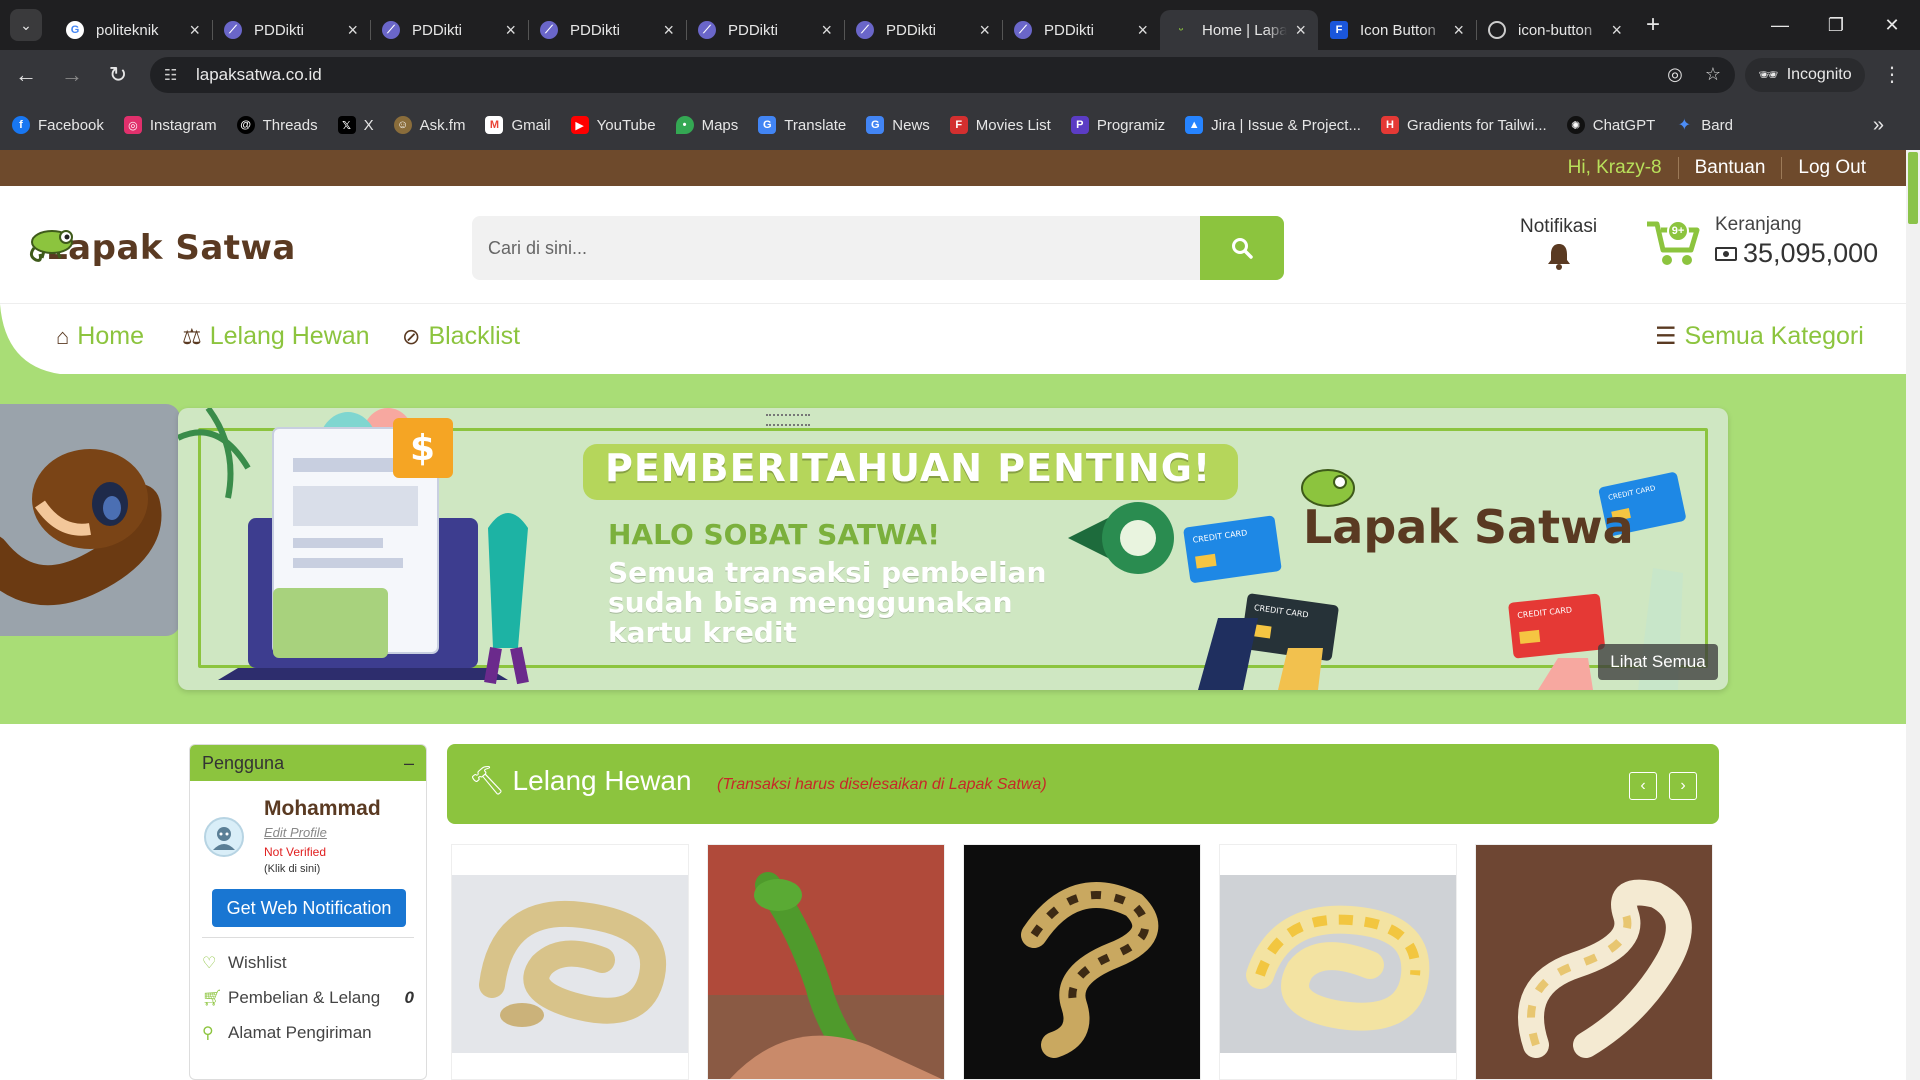 The image size is (1920, 1080). I want to click on tab-icon-button-2: icon-button ×, so click(1555, 30).